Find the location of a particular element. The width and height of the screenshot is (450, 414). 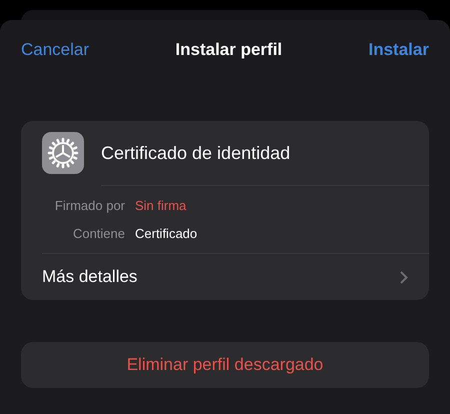

detail-value: Certificado is located at coordinates (166, 233).